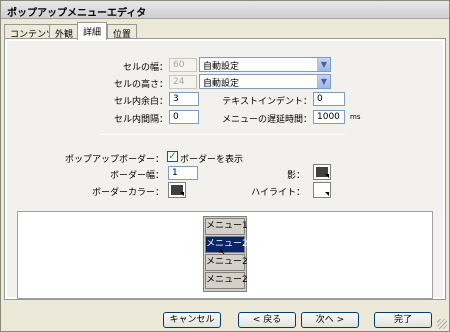  I want to click on cell-height-label: セルの高さ：, so click(140, 85).